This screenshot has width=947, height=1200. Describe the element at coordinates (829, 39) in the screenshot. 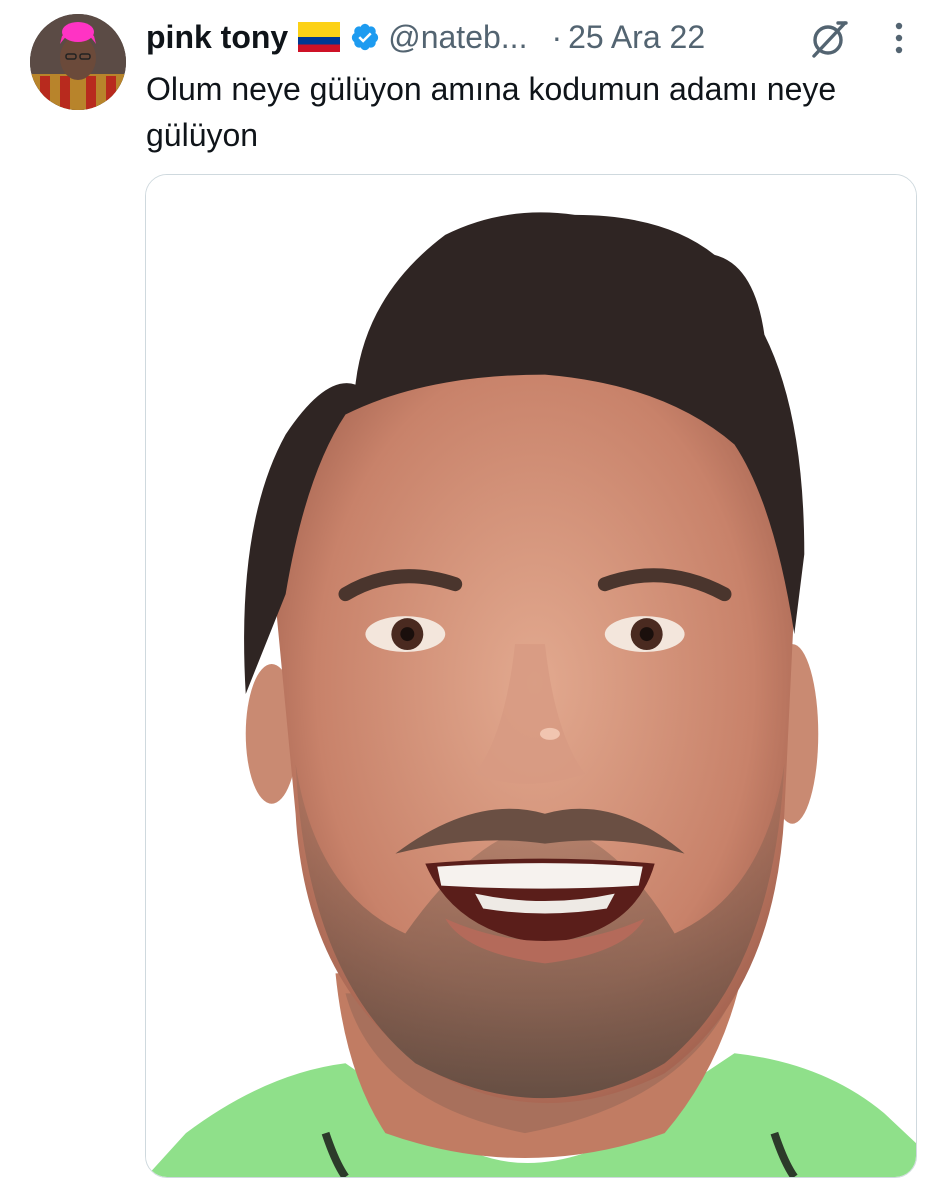

I see `grok-icon` at that location.